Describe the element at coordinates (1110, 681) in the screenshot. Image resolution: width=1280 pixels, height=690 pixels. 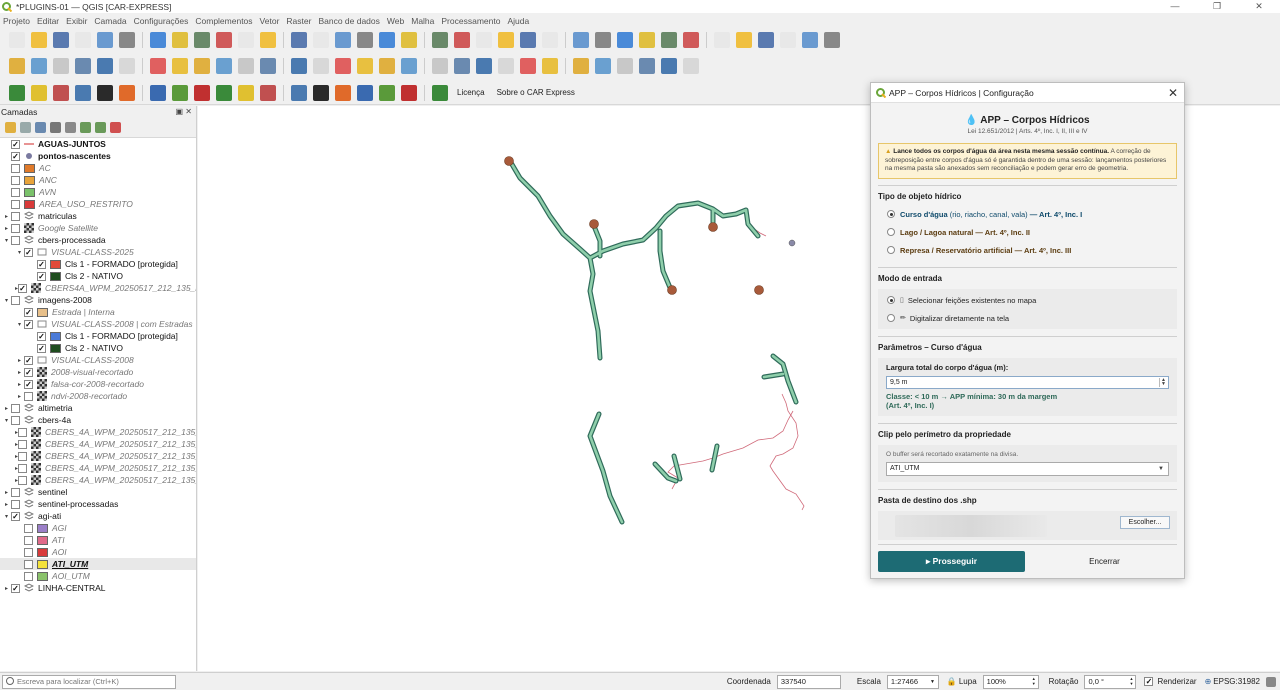
I see `rotation-spinbox: 0,0 ° ▲ ▼` at that location.